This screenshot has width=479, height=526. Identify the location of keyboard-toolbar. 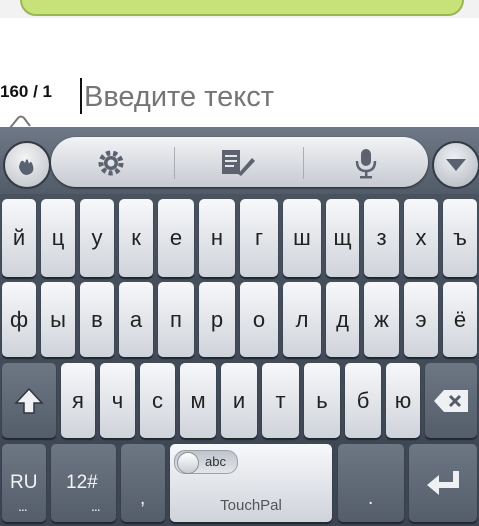
(239, 160).